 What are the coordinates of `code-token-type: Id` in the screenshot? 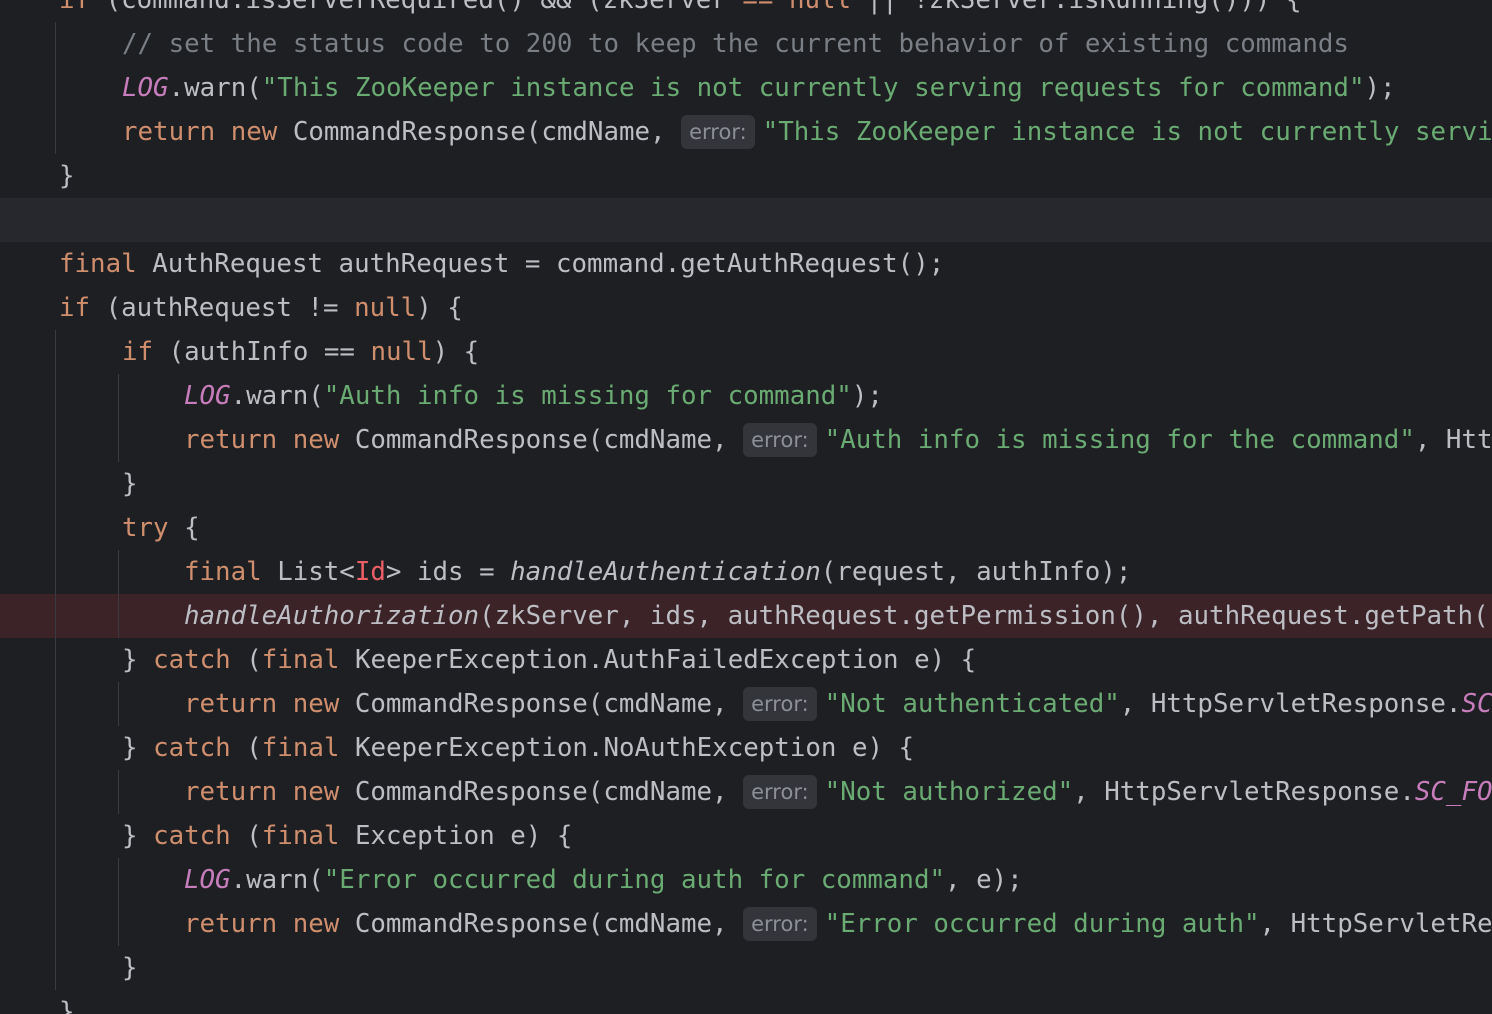 It's located at (370, 572).